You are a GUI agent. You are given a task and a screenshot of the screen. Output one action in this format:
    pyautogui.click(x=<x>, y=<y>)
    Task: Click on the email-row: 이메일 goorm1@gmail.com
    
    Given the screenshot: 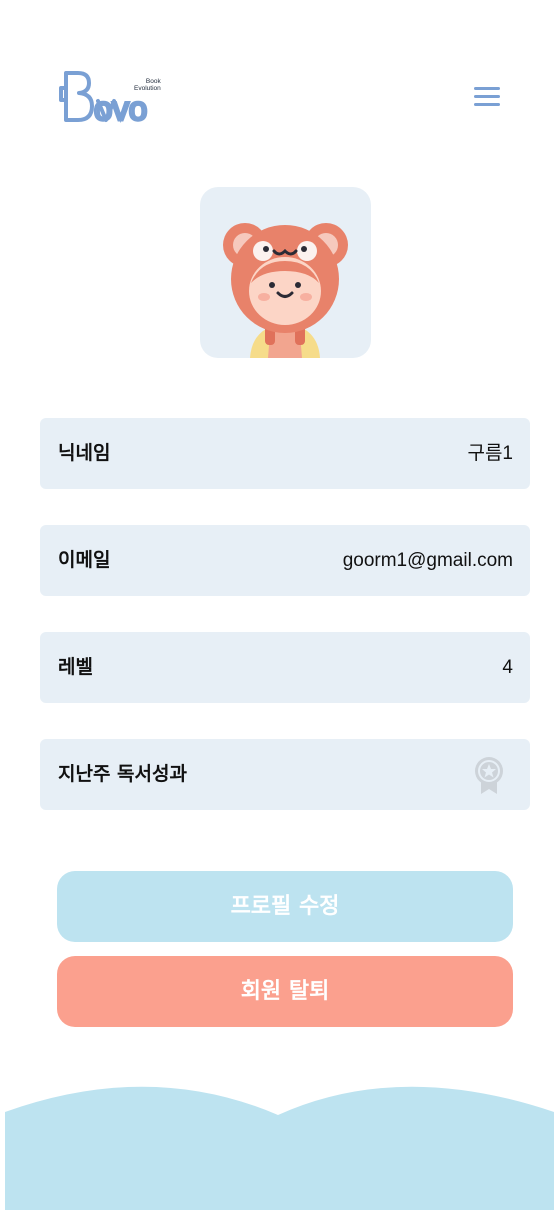 What is the action you would take?
    pyautogui.click(x=285, y=560)
    